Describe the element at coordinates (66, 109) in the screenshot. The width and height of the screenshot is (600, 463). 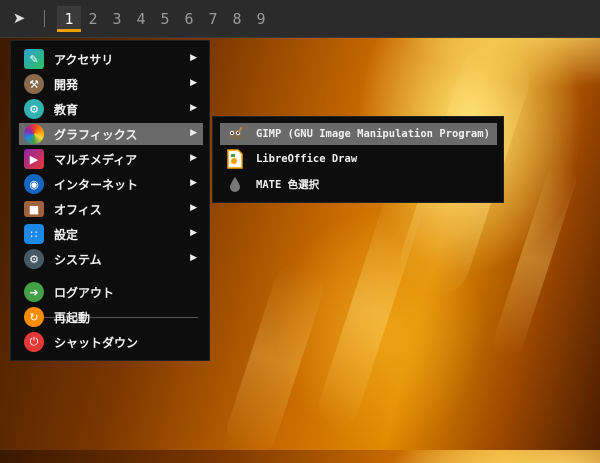
I see `menu-item-label: 教育` at that location.